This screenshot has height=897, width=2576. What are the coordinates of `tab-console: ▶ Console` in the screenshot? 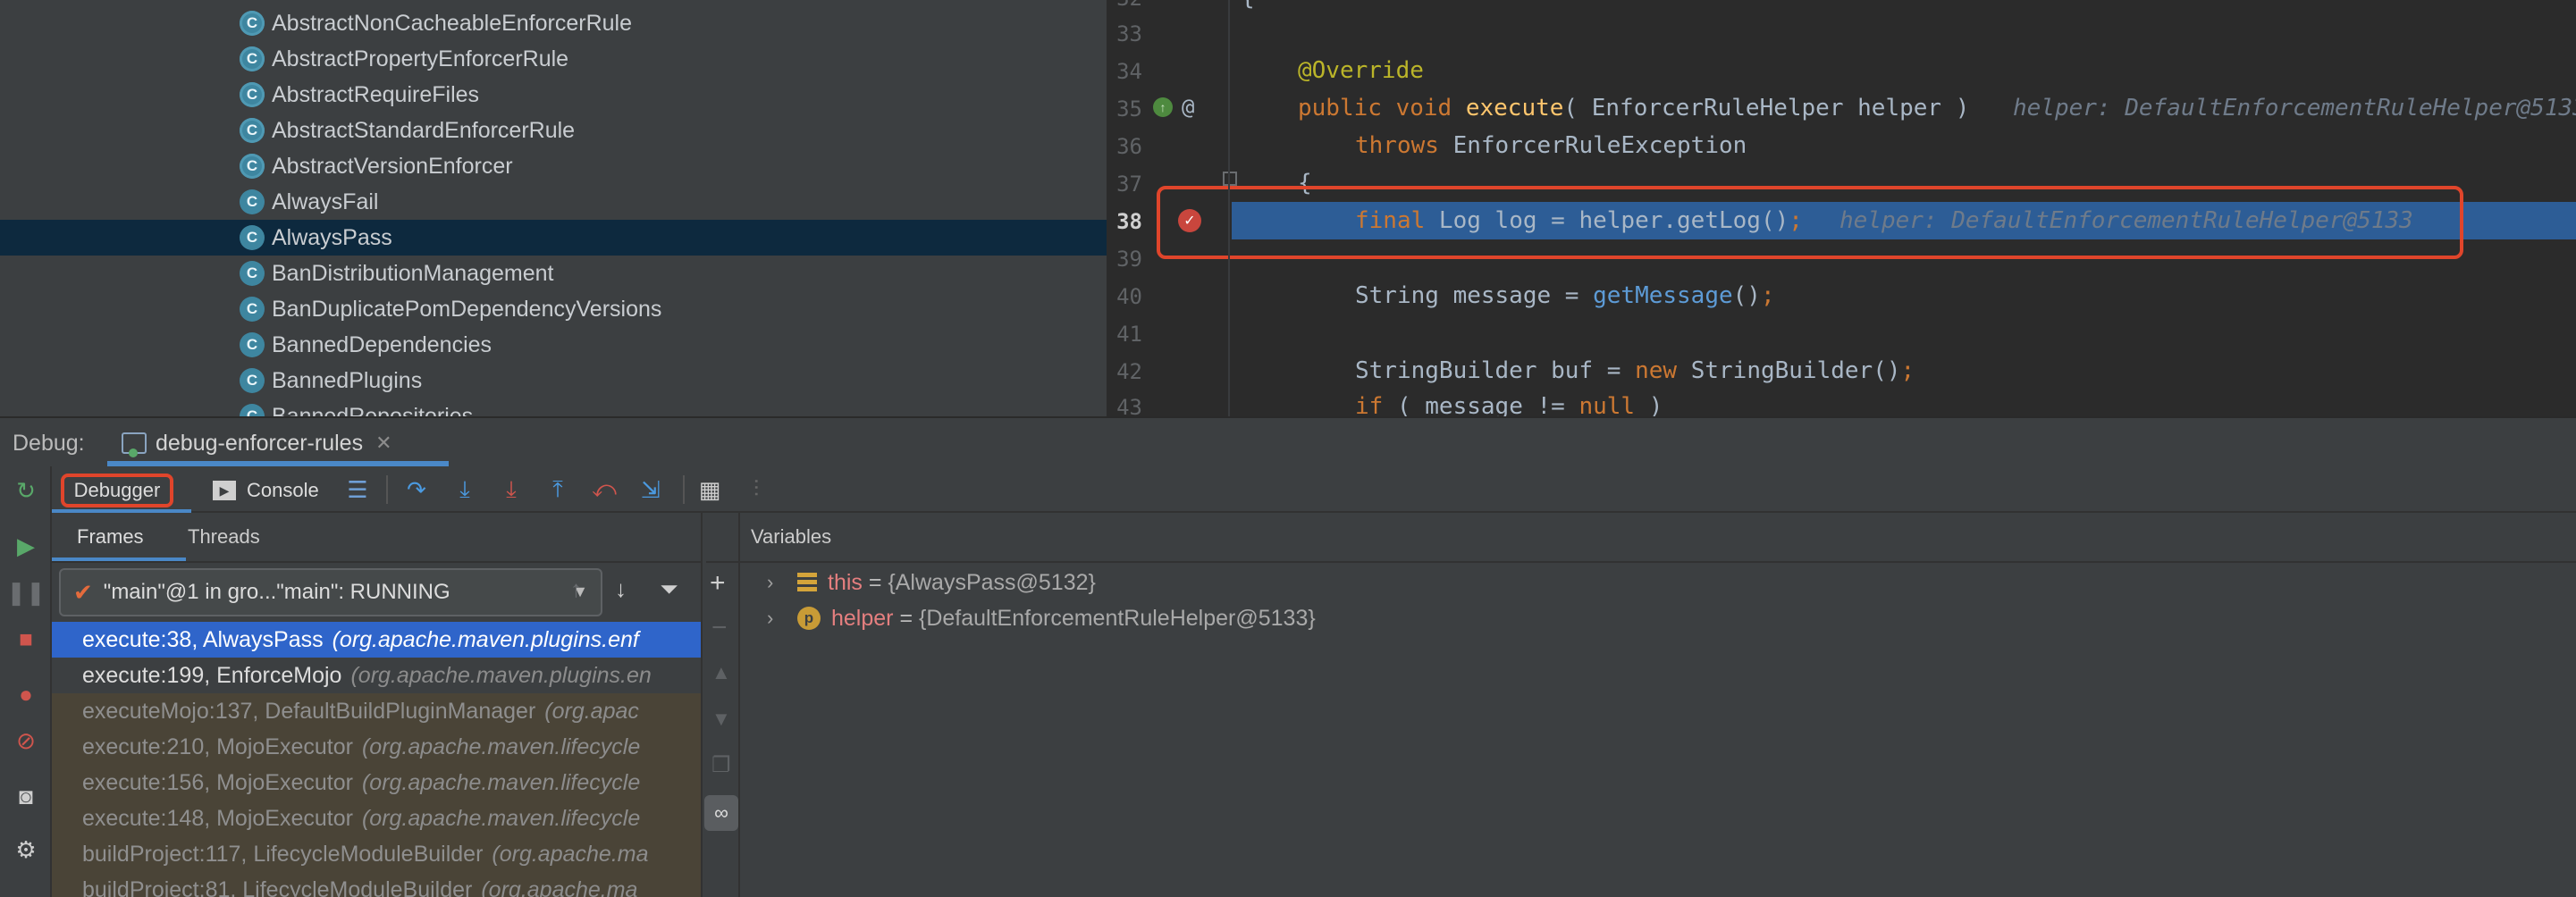 It's located at (266, 490).